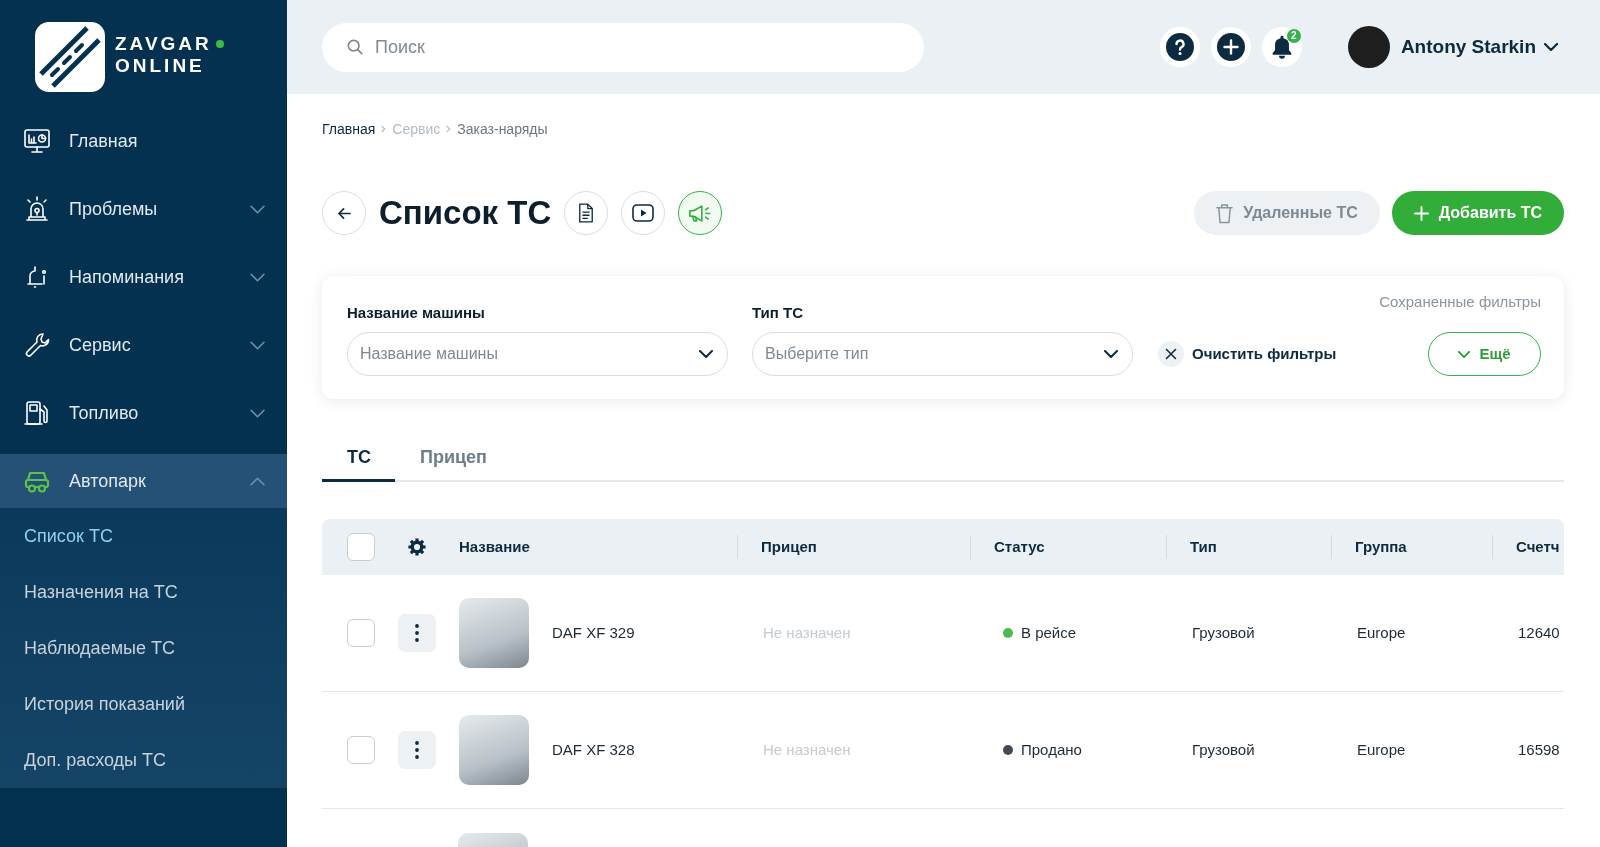 The width and height of the screenshot is (1600, 847). I want to click on column-header: Тип, so click(1203, 546).